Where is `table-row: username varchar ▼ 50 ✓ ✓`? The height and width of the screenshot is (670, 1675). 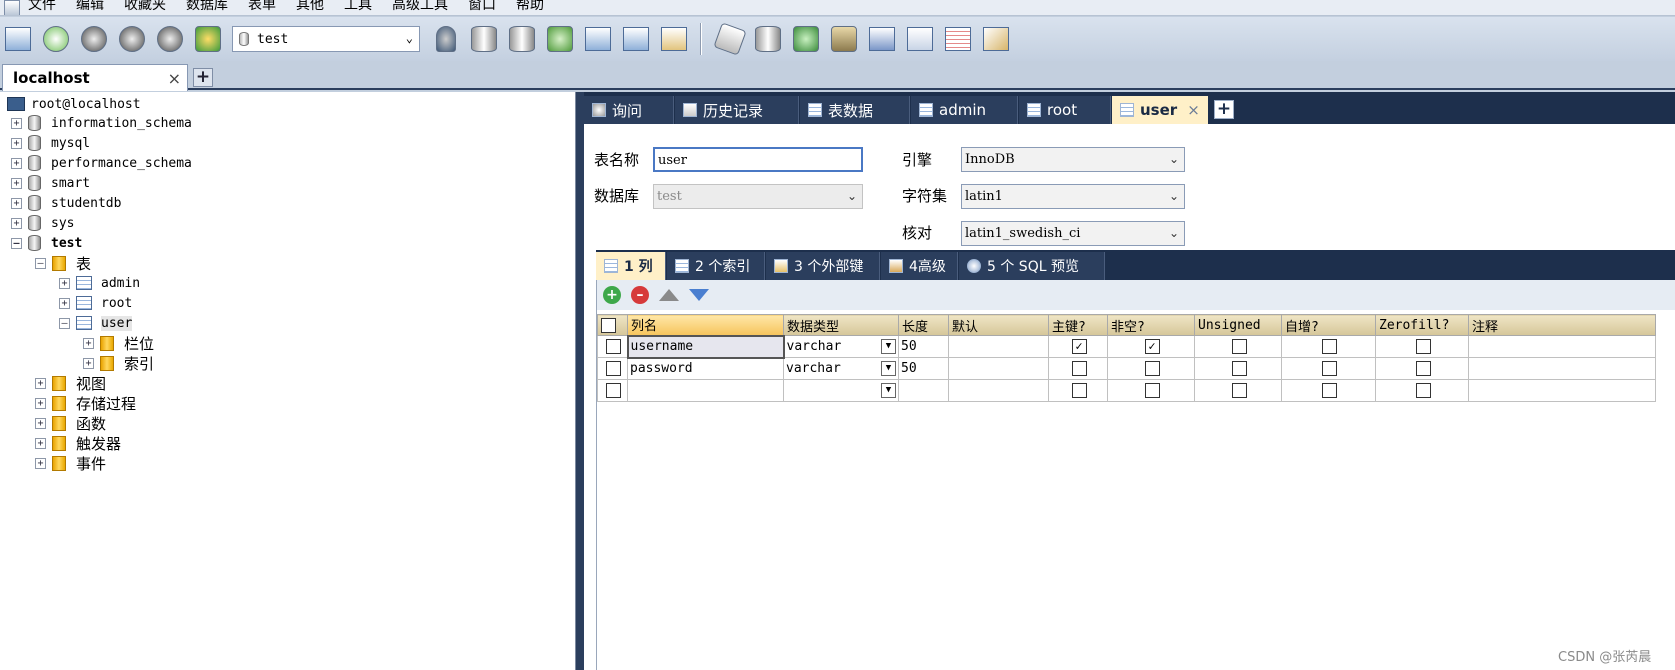 table-row: username varchar ▼ 50 ✓ ✓ is located at coordinates (1126, 346).